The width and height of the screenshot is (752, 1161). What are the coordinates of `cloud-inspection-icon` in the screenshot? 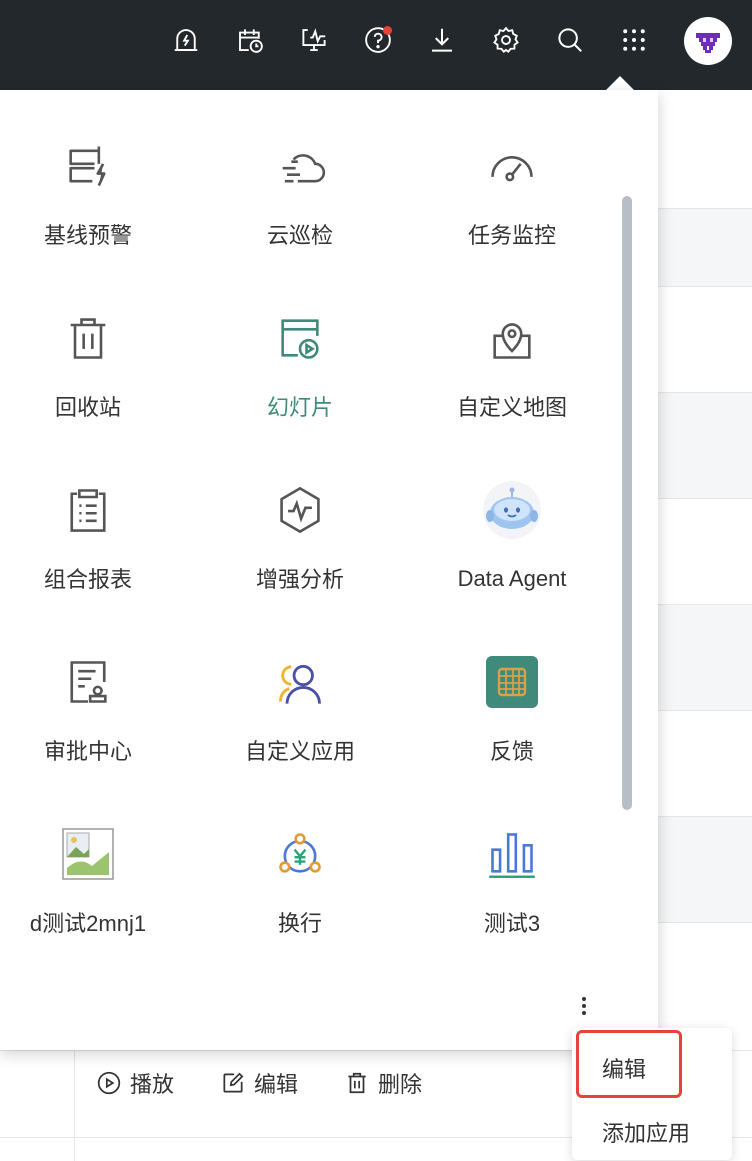 It's located at (300, 166).